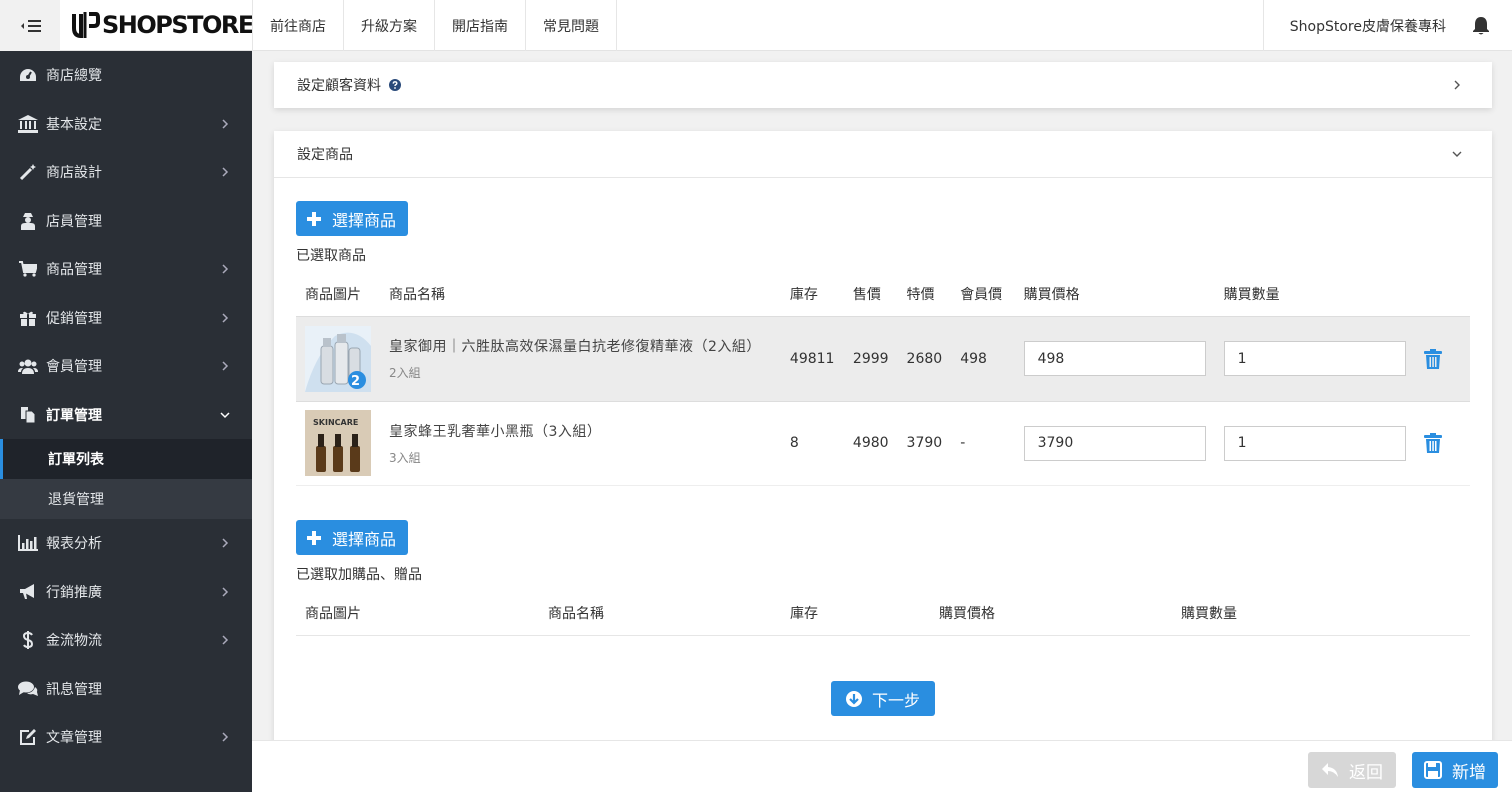  Describe the element at coordinates (895, 700) in the screenshot. I see `next-step-label: 下一步` at that location.